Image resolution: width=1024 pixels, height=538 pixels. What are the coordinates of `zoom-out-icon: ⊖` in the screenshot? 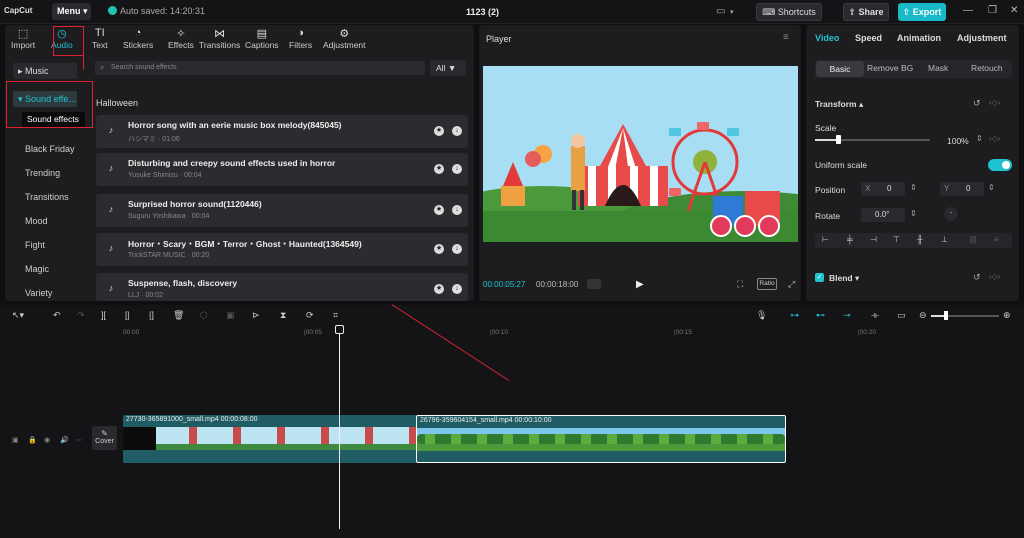 It's located at (923, 315).